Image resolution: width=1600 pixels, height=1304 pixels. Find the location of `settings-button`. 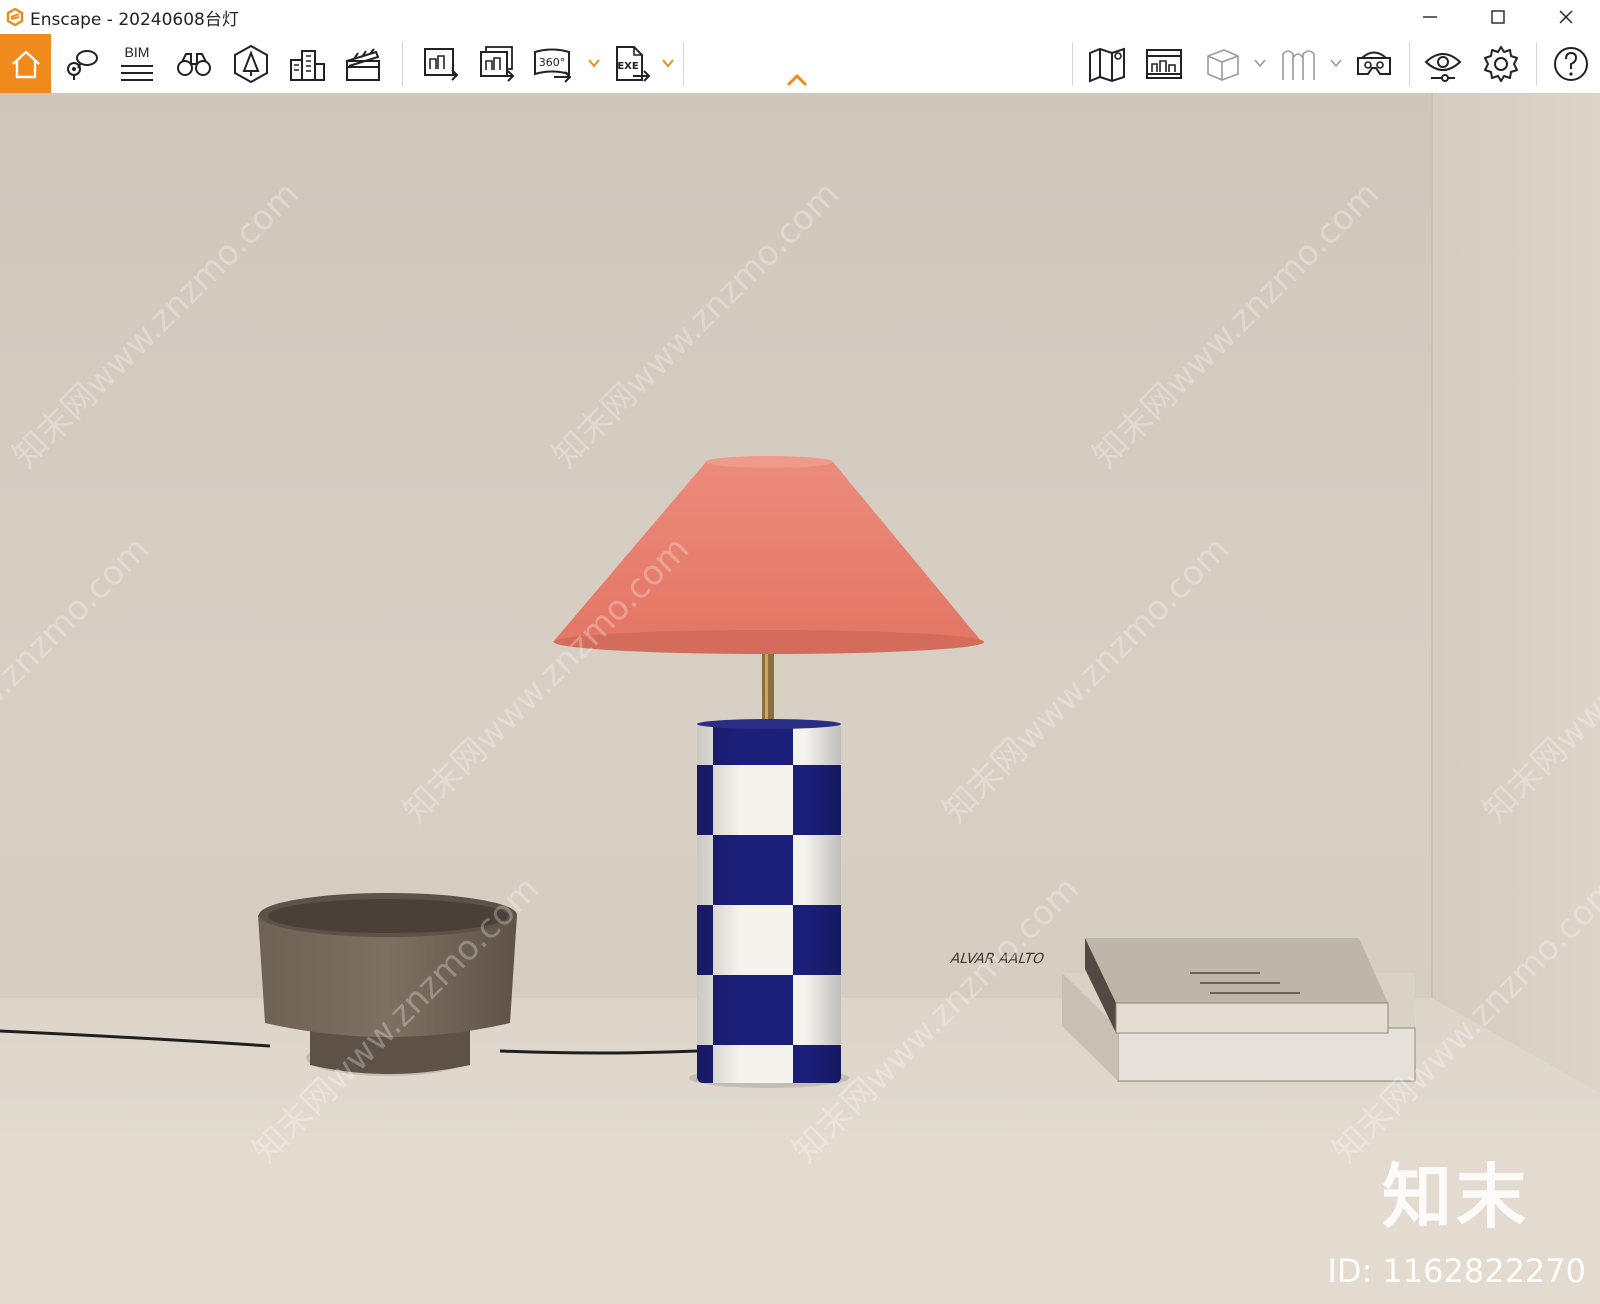

settings-button is located at coordinates (1501, 63).